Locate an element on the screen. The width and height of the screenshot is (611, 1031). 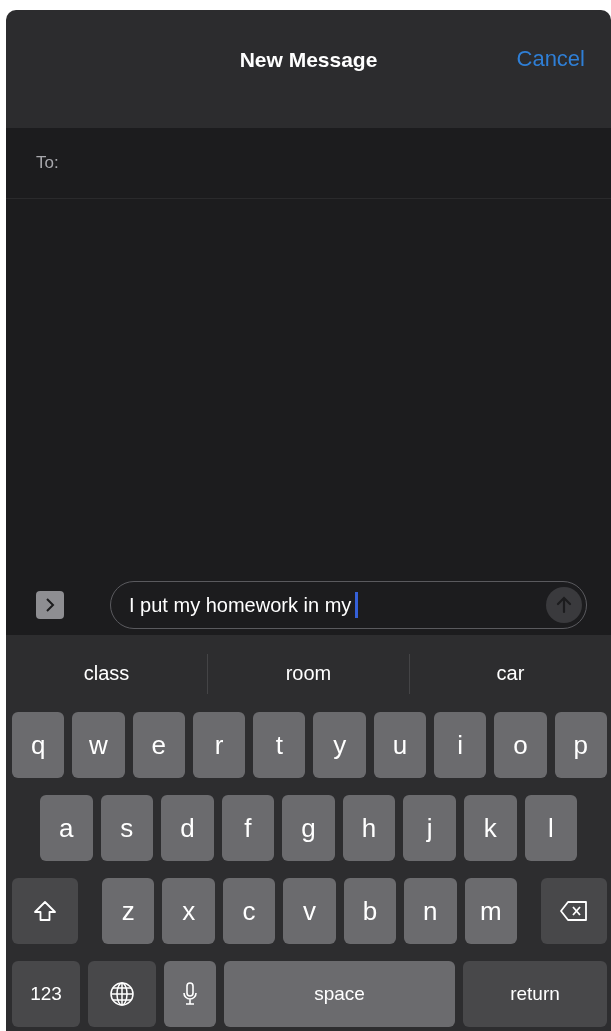
letter-key: q is located at coordinates (38, 745).